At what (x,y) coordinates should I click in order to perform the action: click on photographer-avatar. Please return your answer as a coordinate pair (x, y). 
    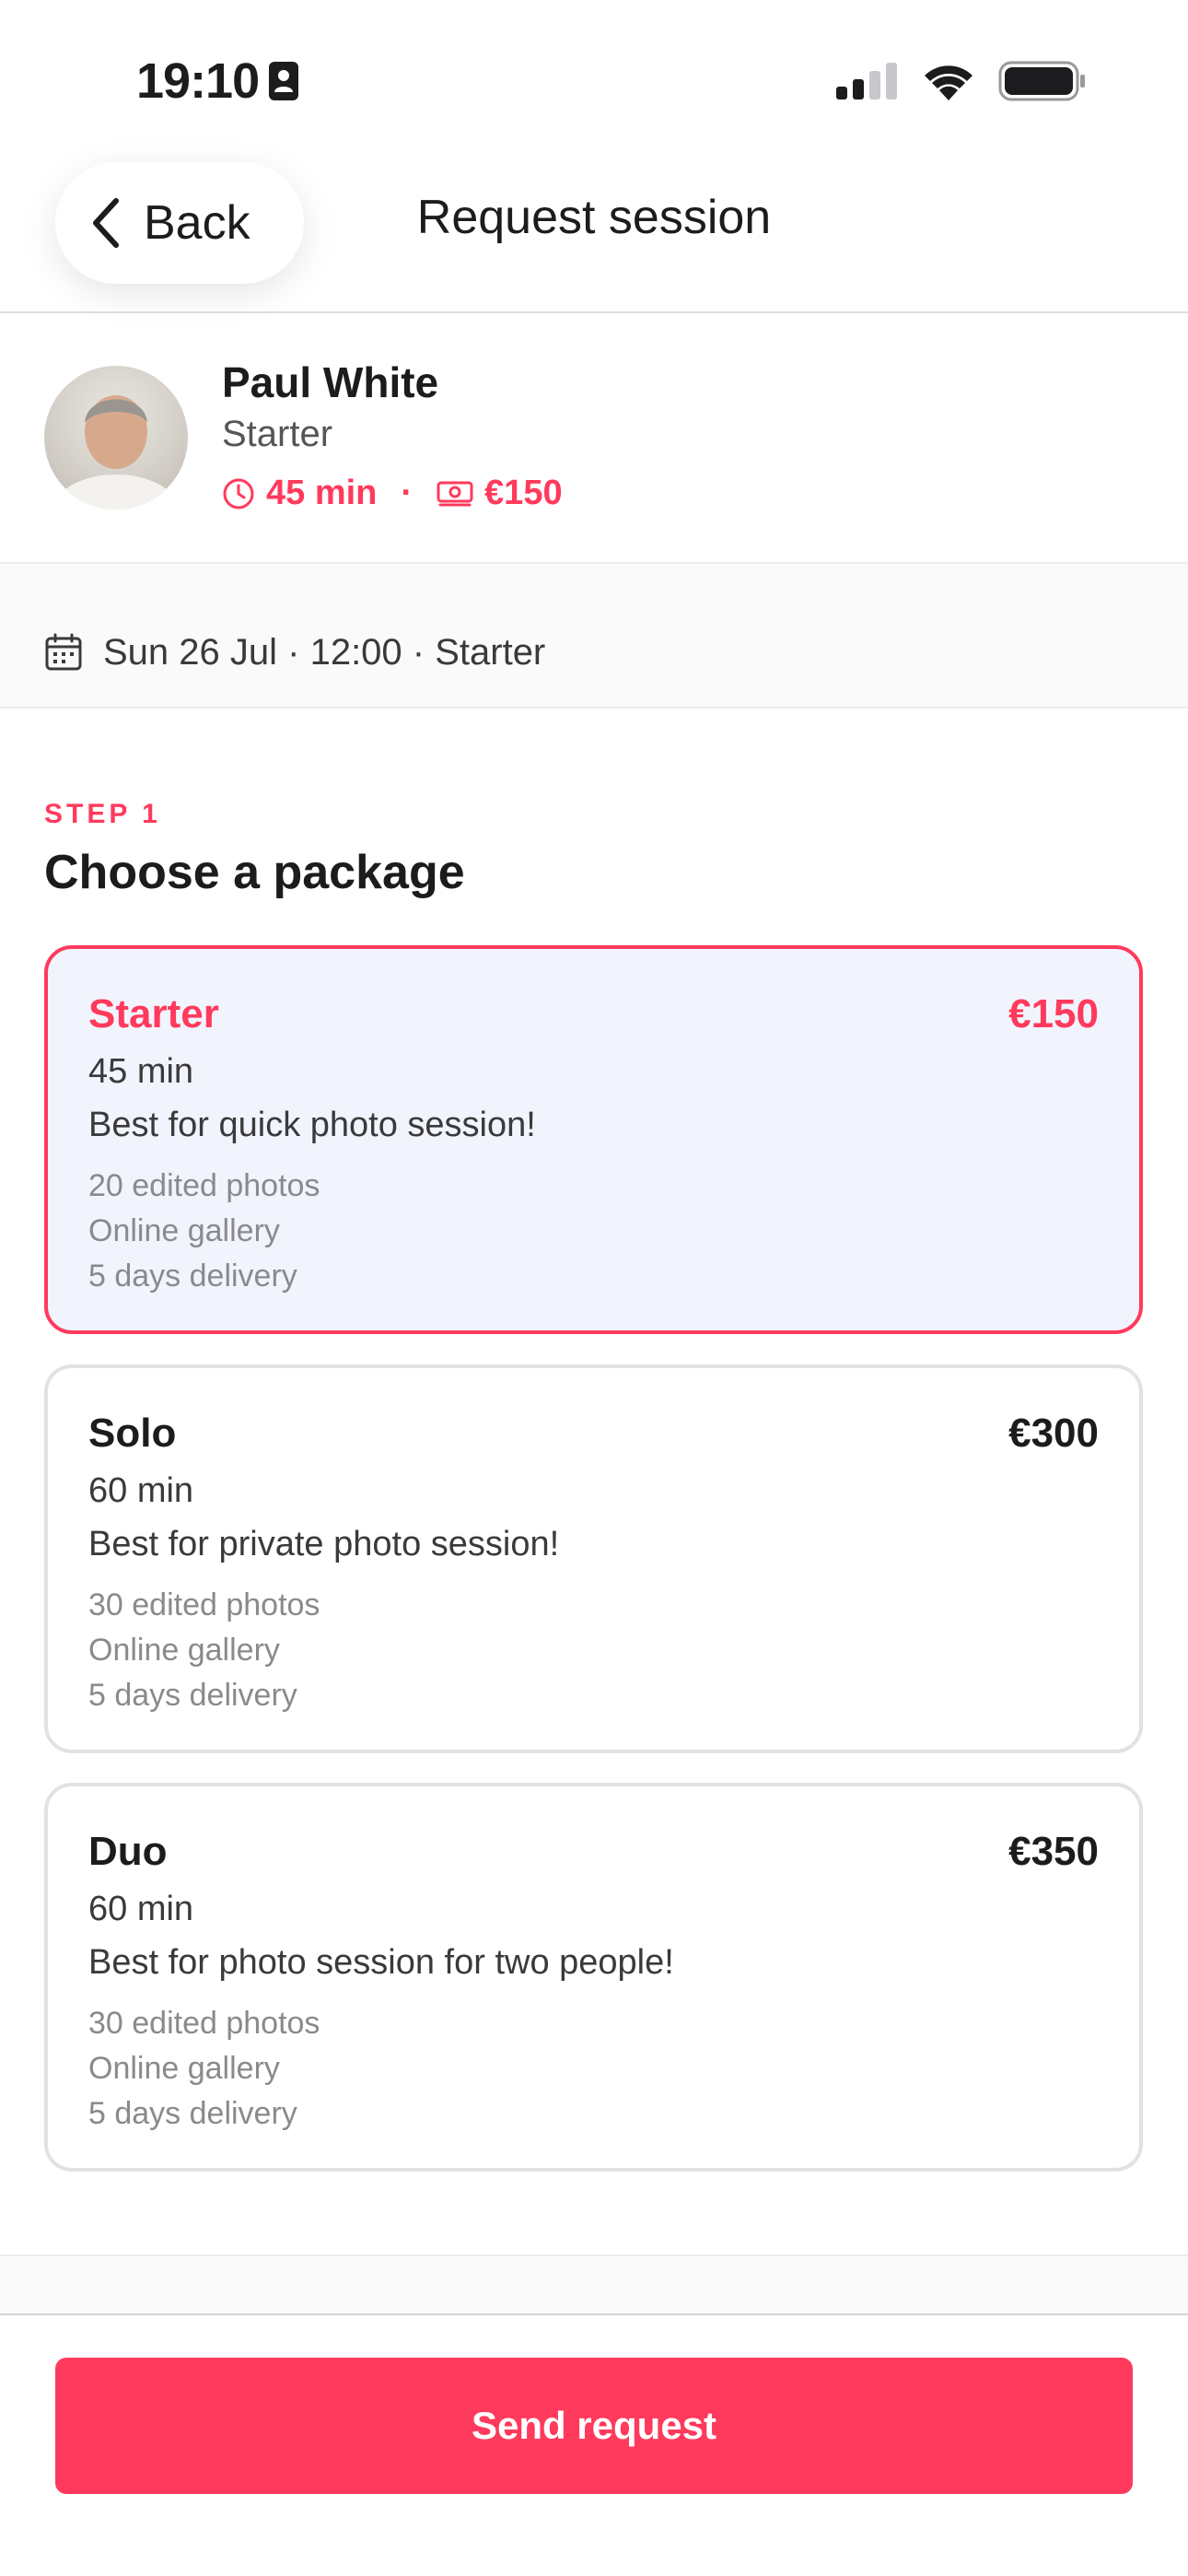
    Looking at the image, I should click on (116, 437).